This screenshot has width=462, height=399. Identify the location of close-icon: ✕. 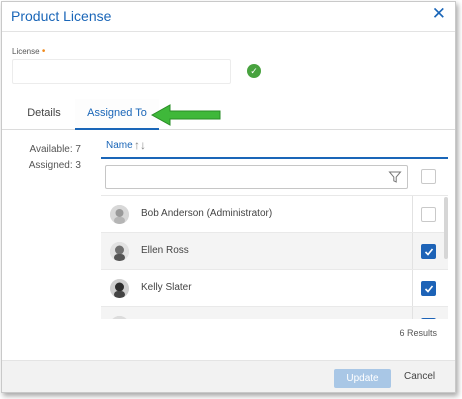
(439, 14).